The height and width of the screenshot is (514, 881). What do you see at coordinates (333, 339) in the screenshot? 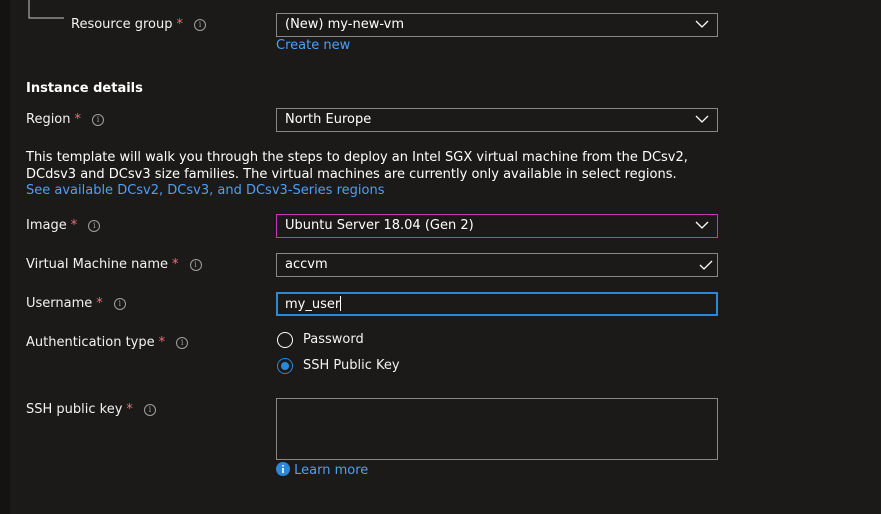
I see `password-option-label: Password` at bounding box center [333, 339].